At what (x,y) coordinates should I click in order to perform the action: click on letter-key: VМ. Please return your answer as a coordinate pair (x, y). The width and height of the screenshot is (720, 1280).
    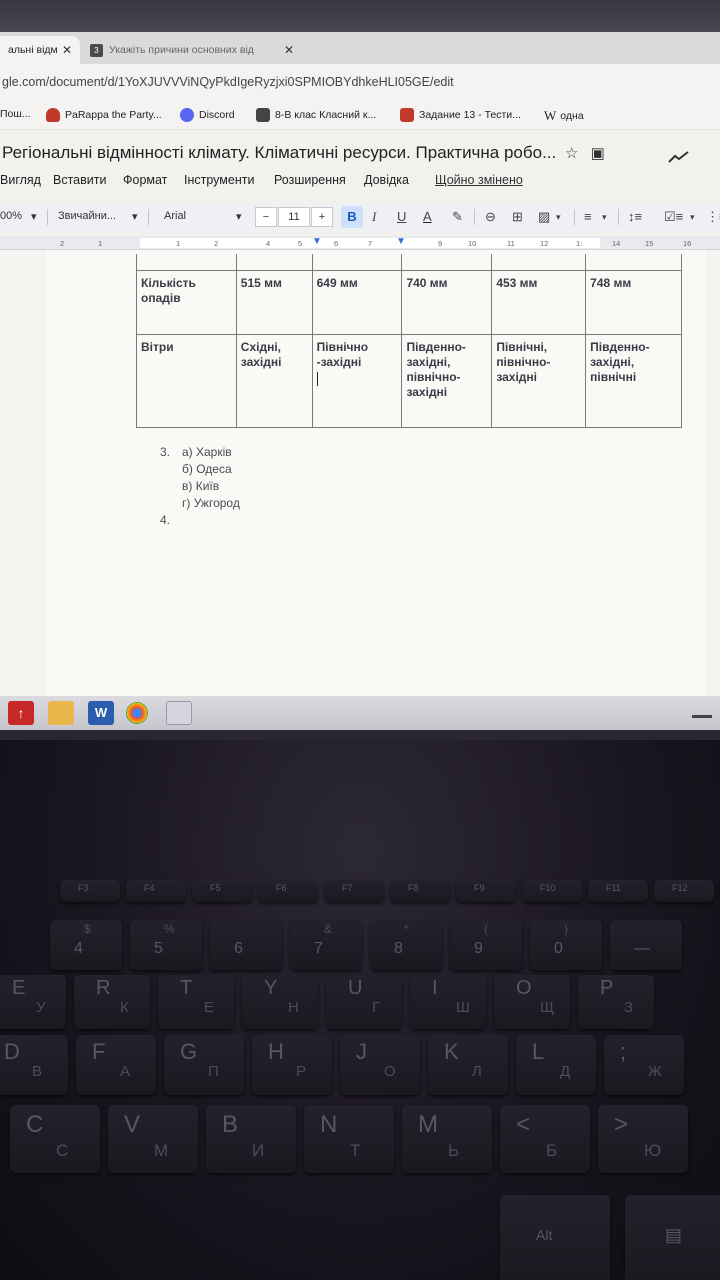
    Looking at the image, I should click on (153, 1139).